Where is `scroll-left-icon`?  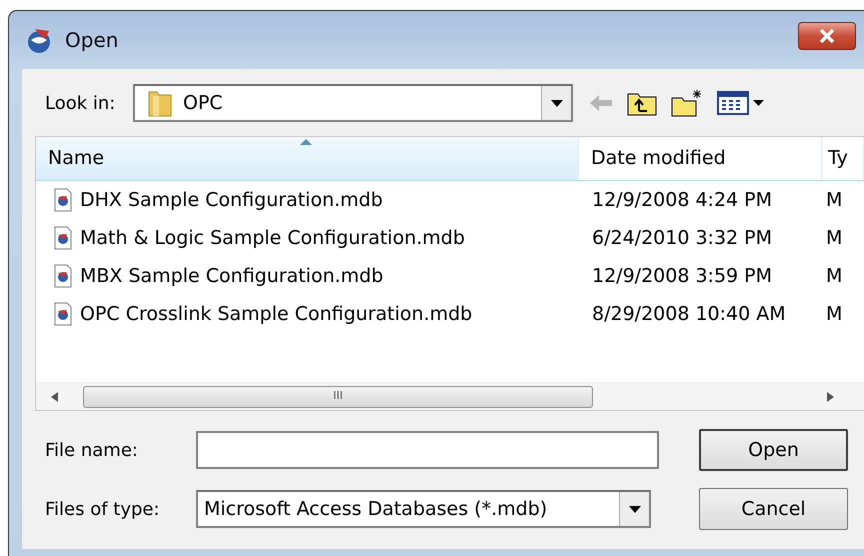 scroll-left-icon is located at coordinates (54, 397).